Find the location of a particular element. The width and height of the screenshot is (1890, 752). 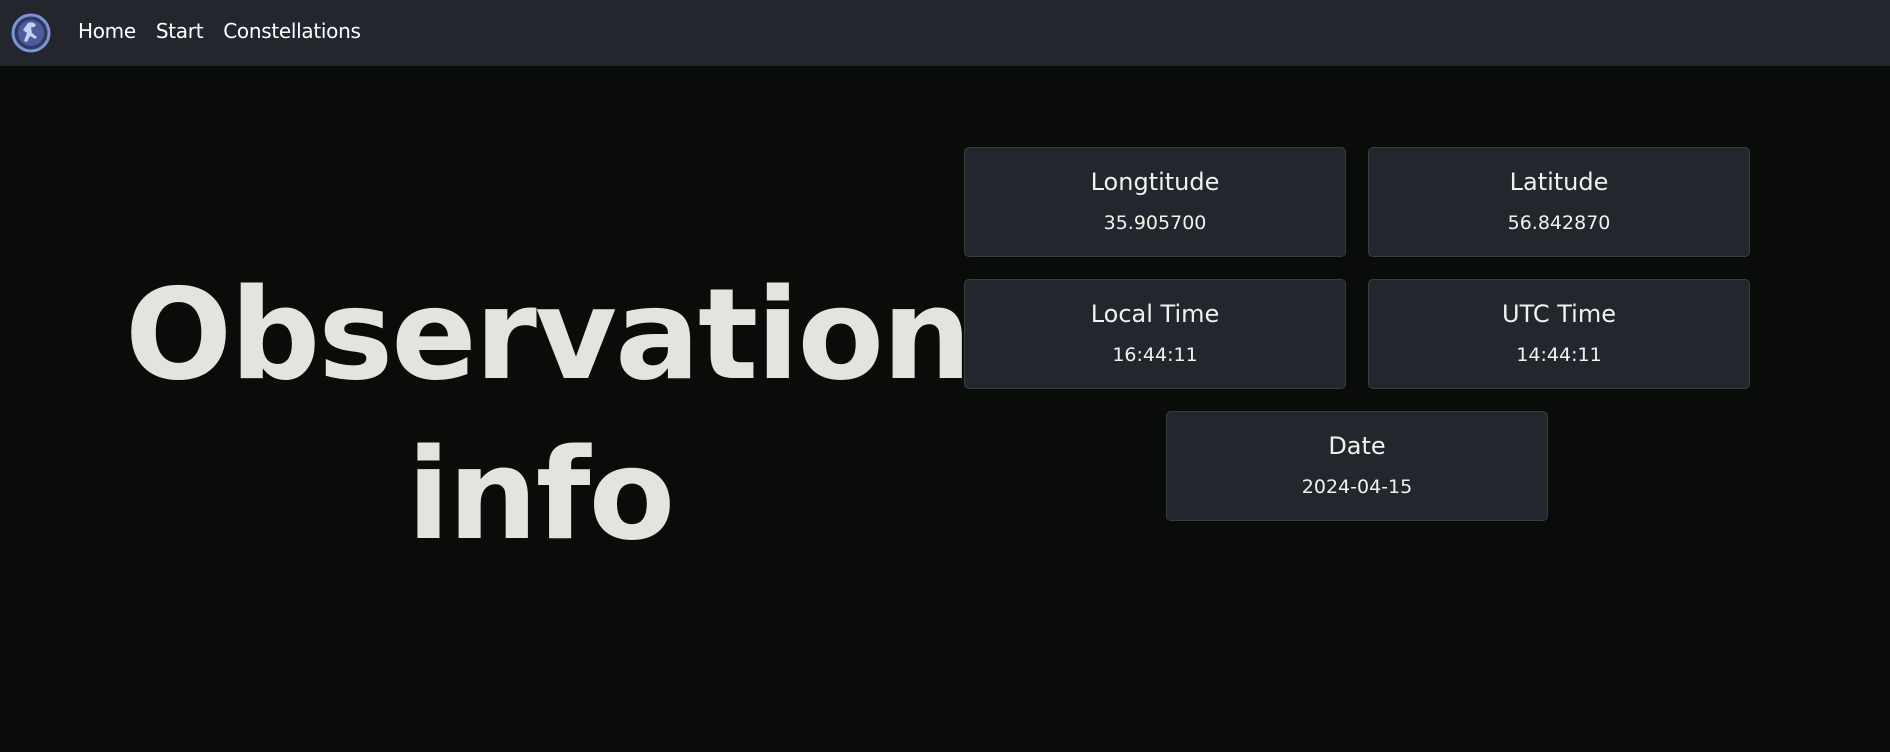

latitude-value: 56.842870 is located at coordinates (1559, 223).